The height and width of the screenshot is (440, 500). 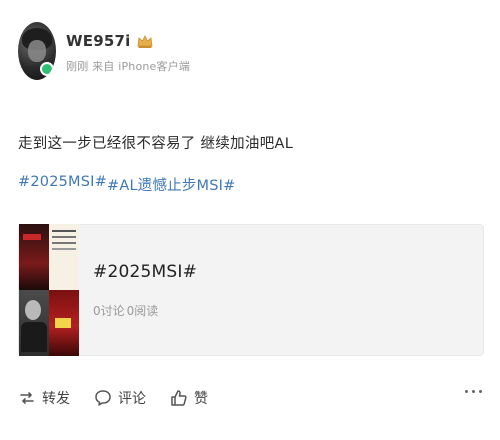 What do you see at coordinates (145, 41) in the screenshot?
I see `crown-icon` at bounding box center [145, 41].